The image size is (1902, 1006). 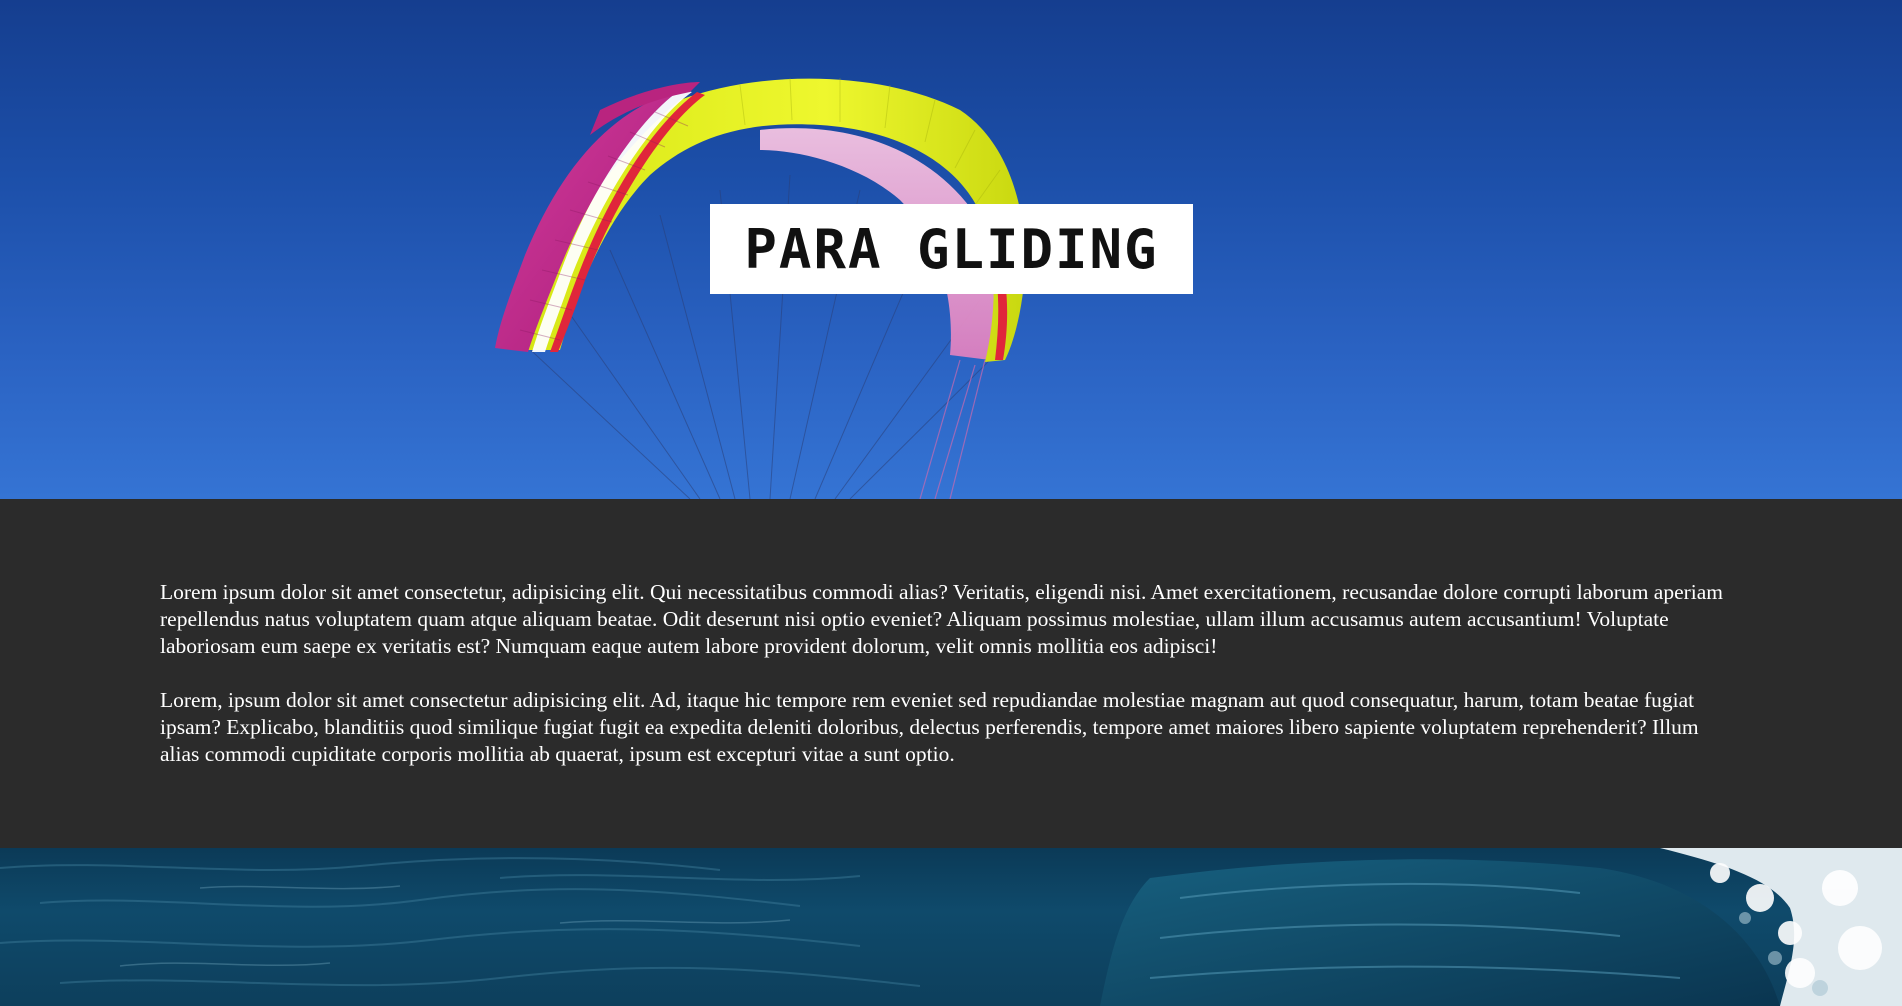 I want to click on hero-title-box: PARA GLIDING, so click(x=951, y=249).